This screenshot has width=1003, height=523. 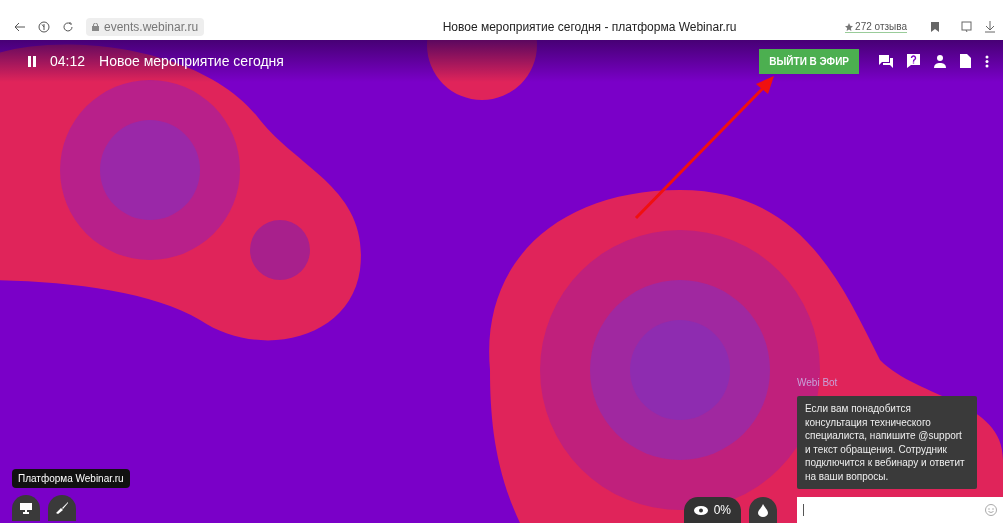 I want to click on pause-icon, so click(x=32, y=61).